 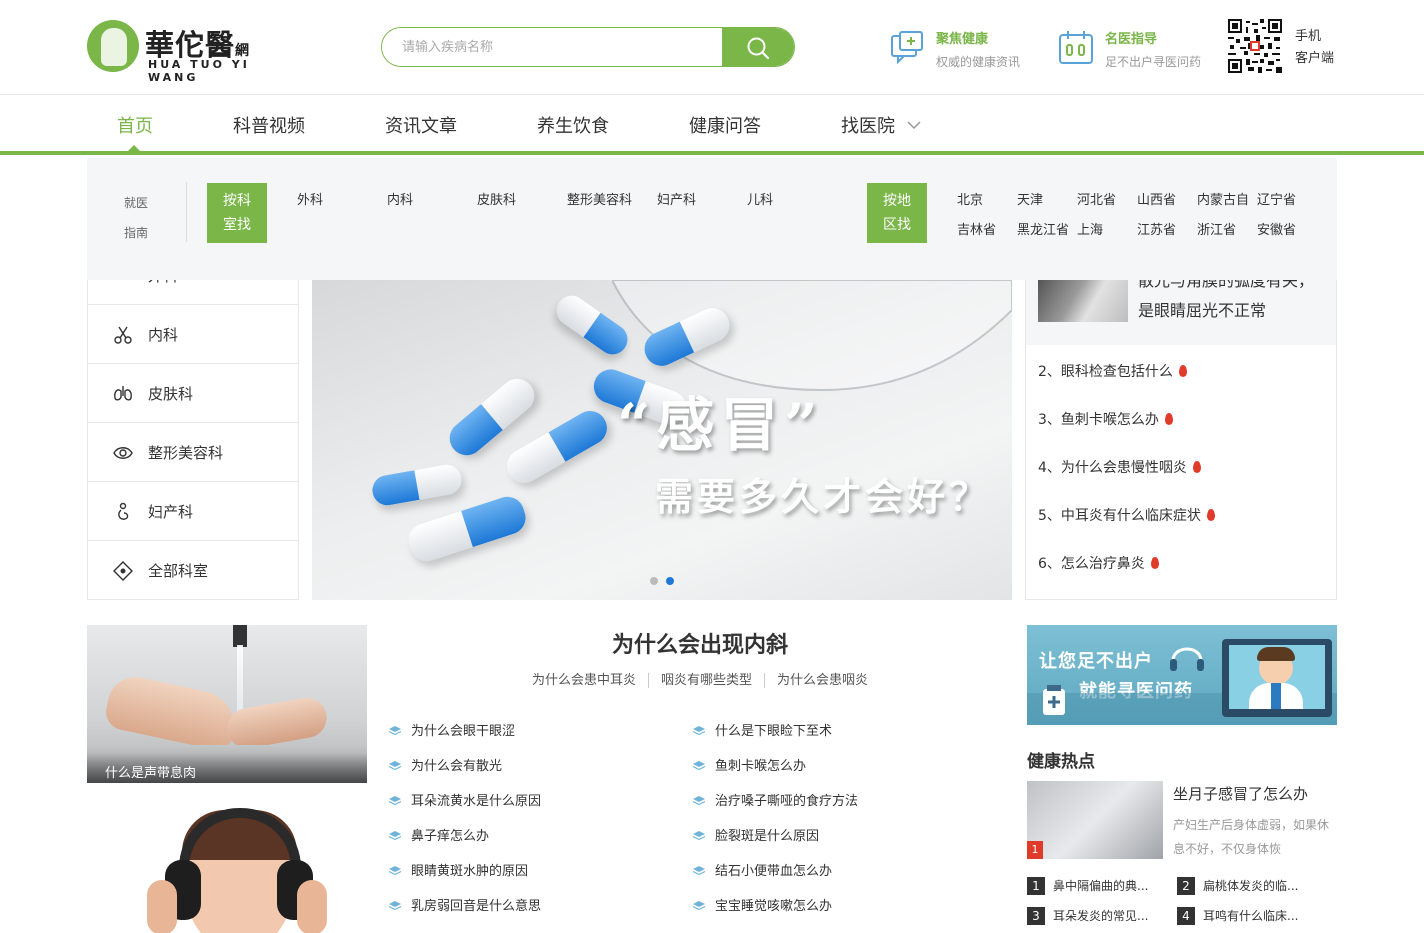 I want to click on article-link: 鼻子痒怎么办, so click(x=439, y=834).